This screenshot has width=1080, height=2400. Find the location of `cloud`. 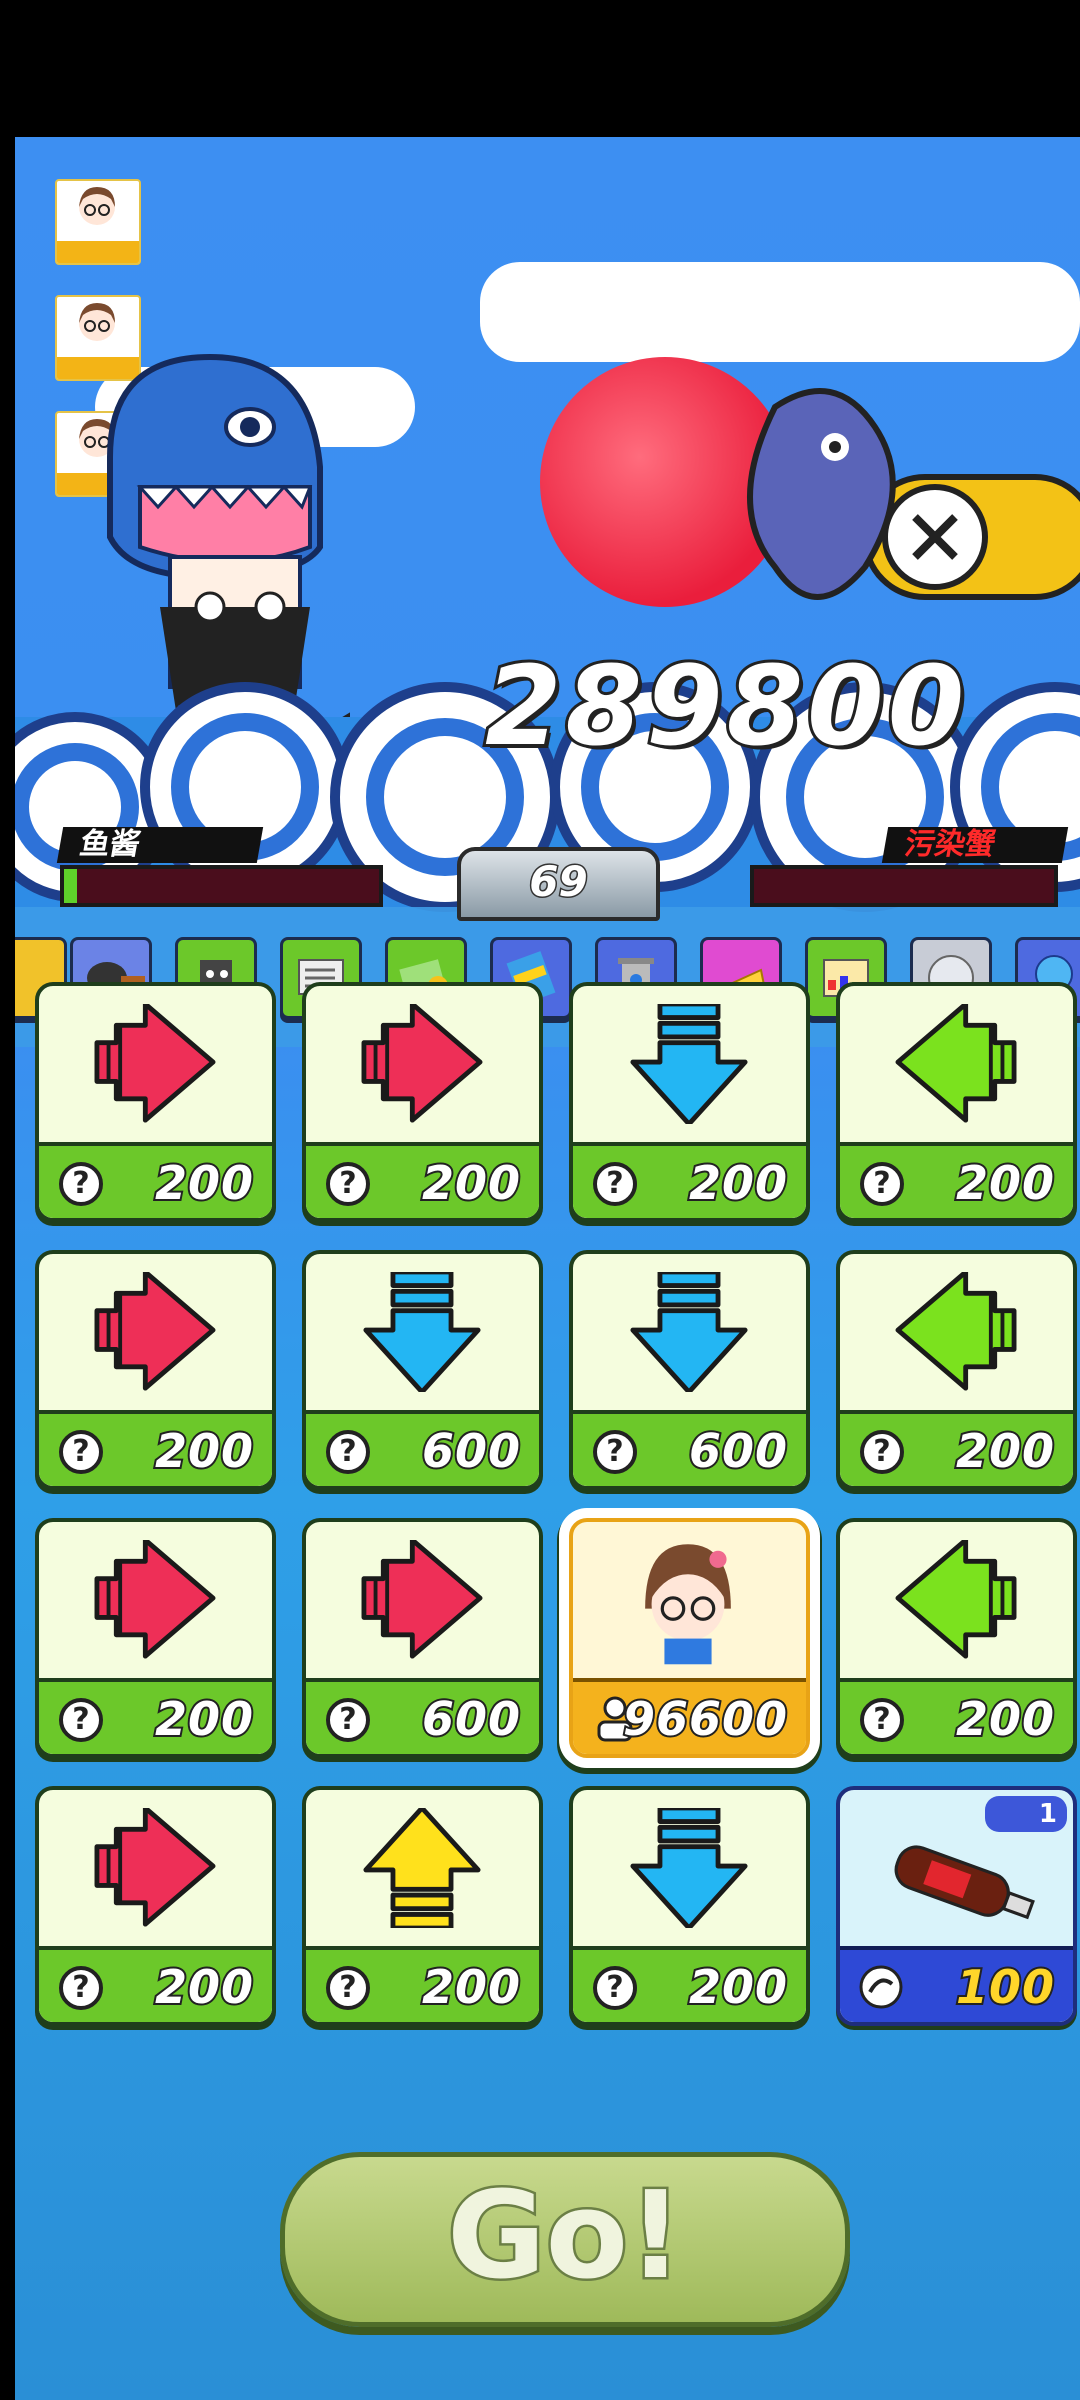

cloud is located at coordinates (780, 312).